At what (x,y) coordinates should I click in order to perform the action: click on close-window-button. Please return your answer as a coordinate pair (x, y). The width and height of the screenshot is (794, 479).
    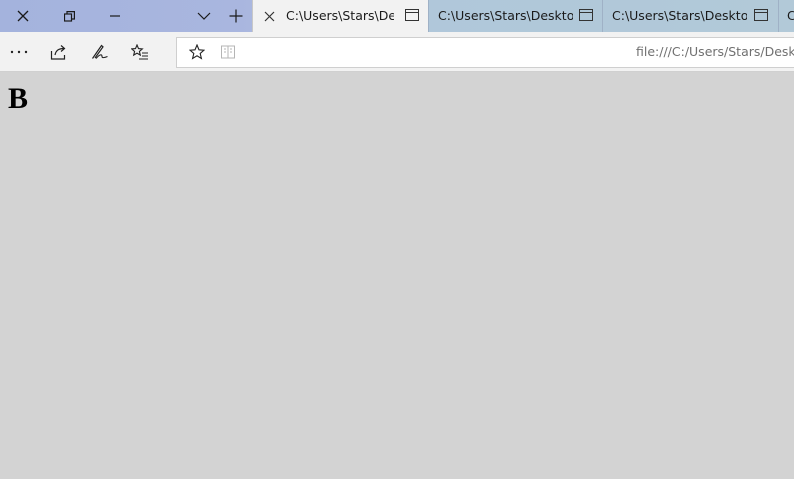
    Looking at the image, I should click on (23, 16).